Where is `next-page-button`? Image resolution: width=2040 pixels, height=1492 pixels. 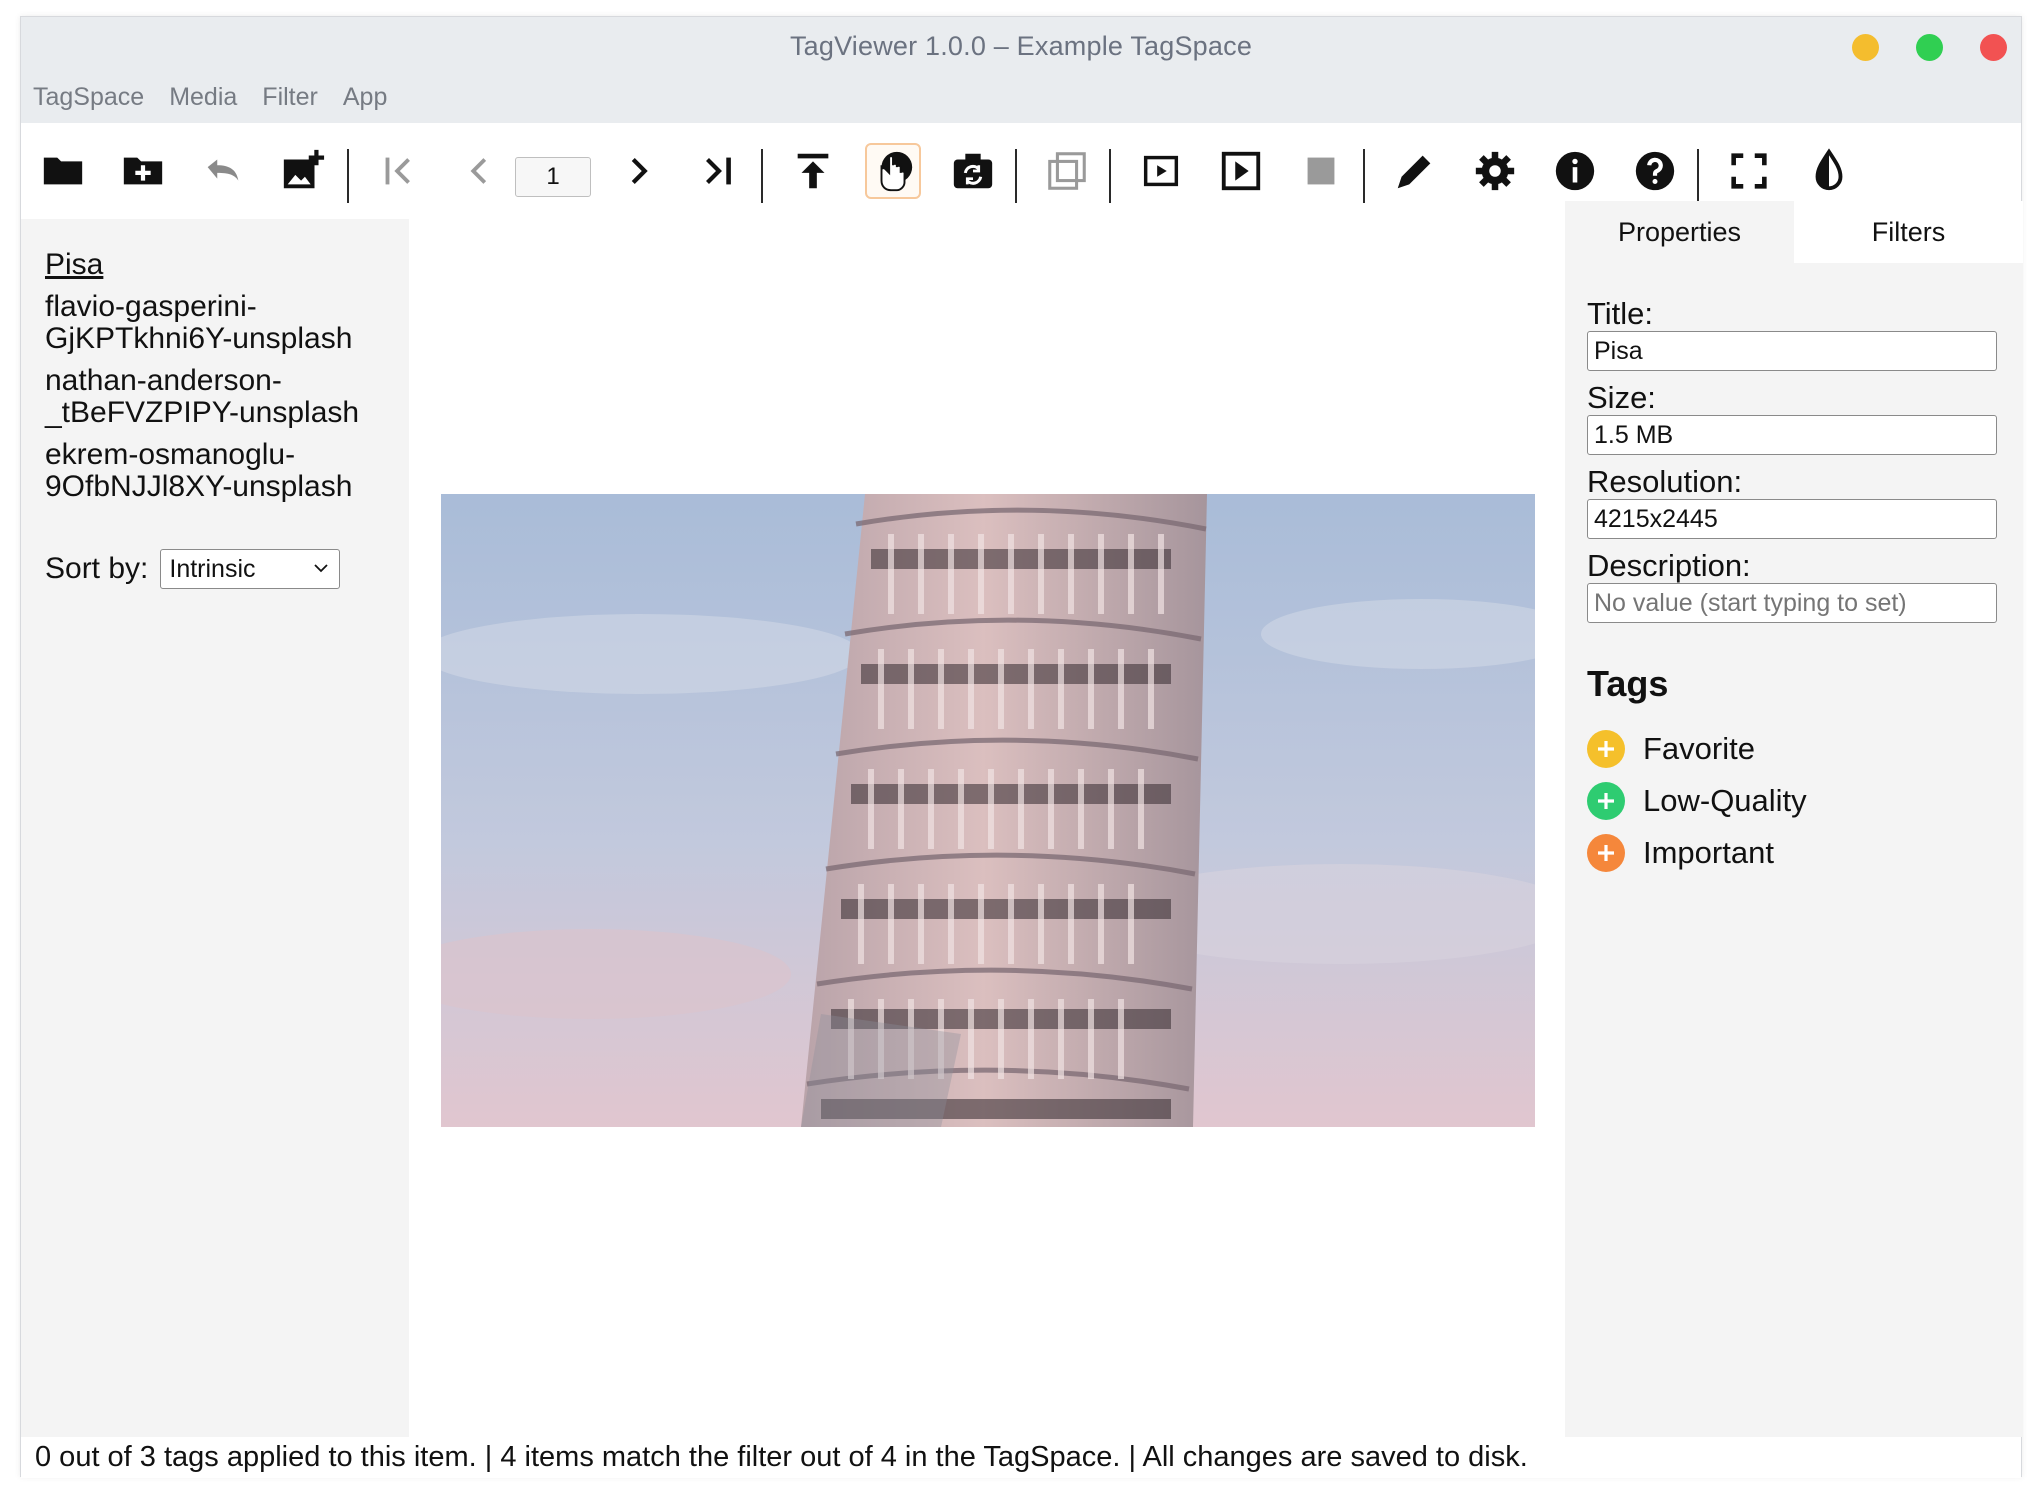
next-page-button is located at coordinates (639, 171).